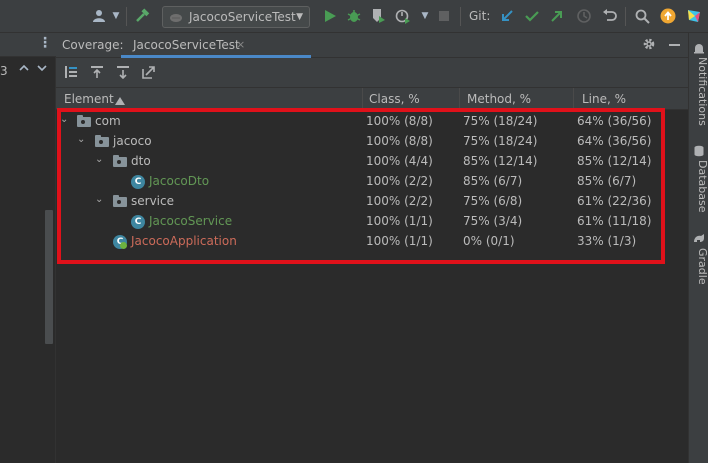 The image size is (708, 463). I want to click on git-push-icon, so click(557, 16).